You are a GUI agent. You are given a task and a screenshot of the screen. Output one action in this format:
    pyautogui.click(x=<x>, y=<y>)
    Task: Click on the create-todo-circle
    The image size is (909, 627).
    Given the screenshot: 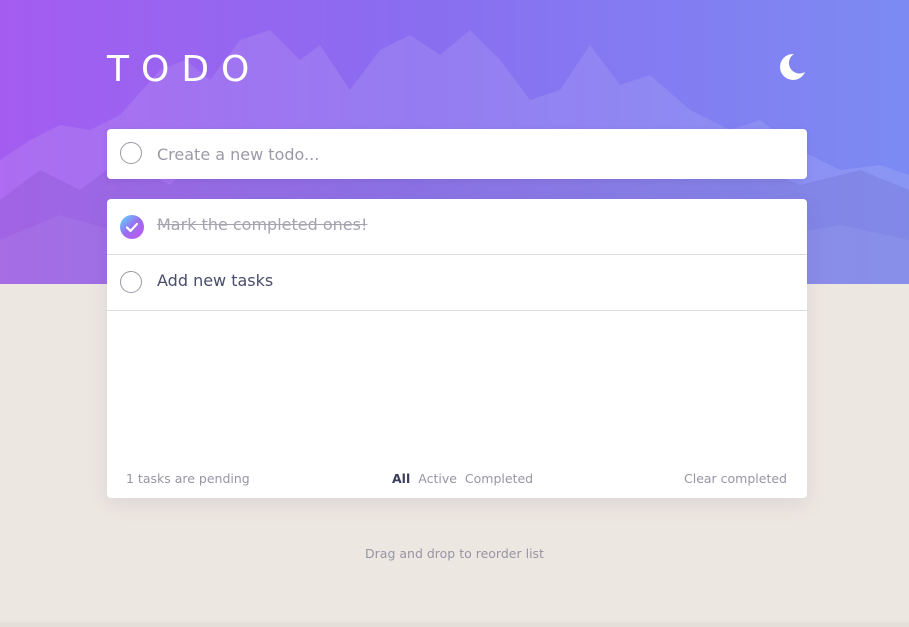 What is the action you would take?
    pyautogui.click(x=131, y=153)
    